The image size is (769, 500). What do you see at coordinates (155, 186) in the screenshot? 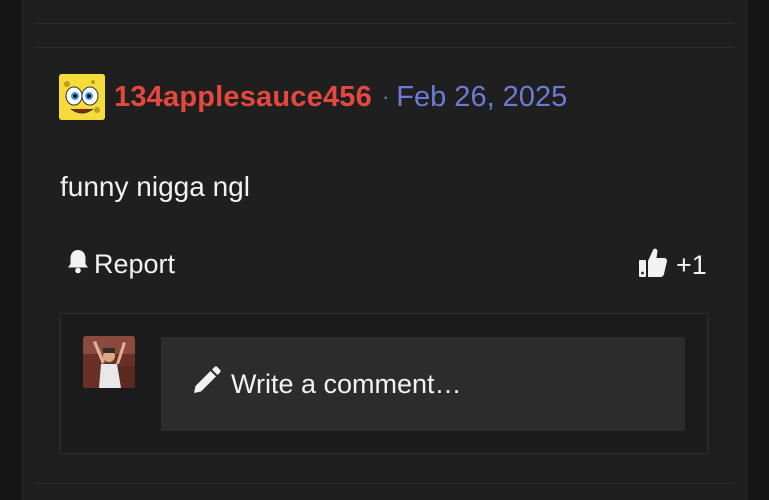
I see `post-body: funny nigga ngl` at bounding box center [155, 186].